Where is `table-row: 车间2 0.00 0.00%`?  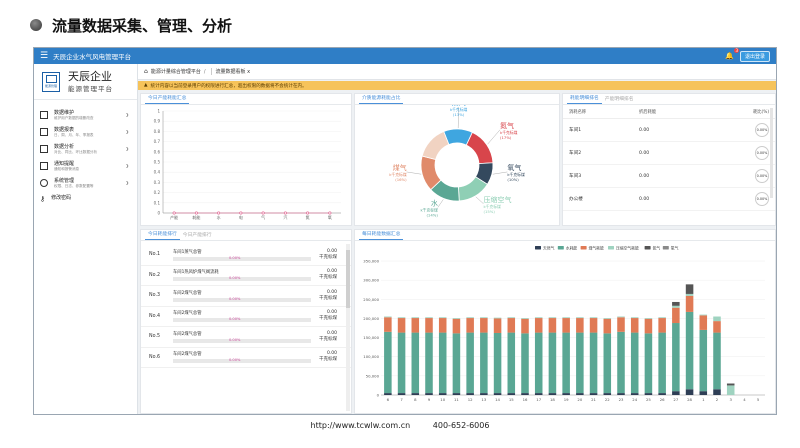 table-row: 车间2 0.00 0.00% is located at coordinates (669, 153).